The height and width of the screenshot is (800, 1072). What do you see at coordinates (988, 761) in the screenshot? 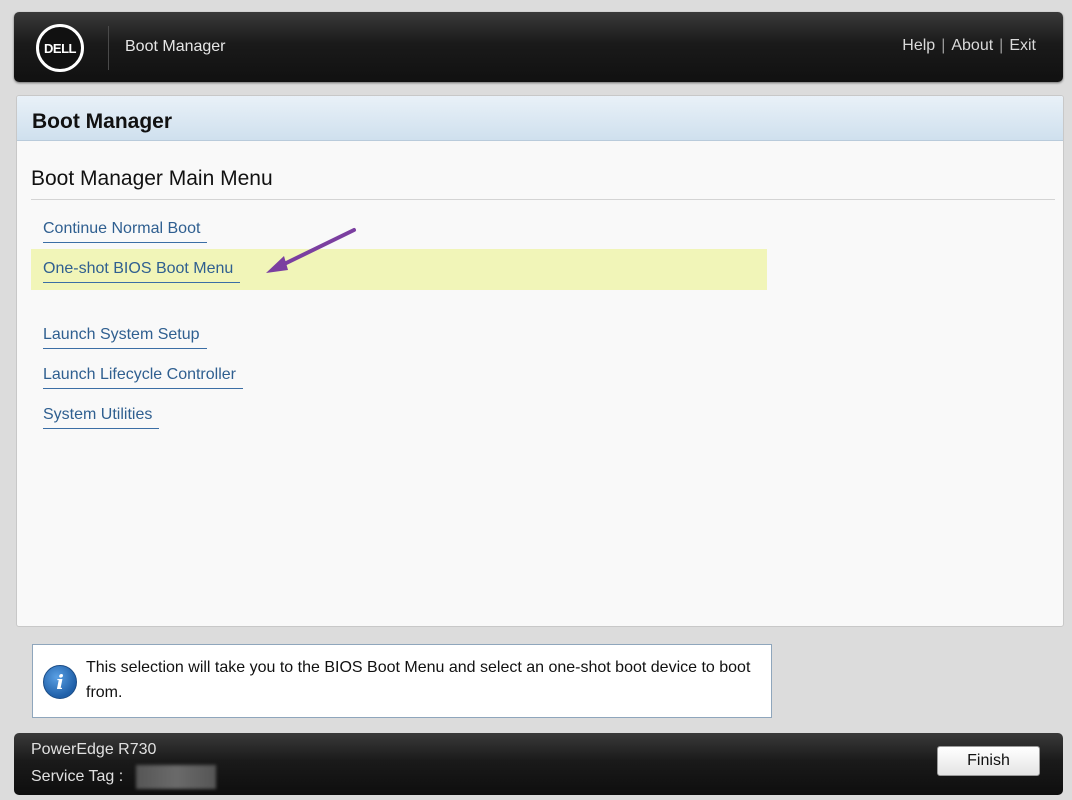
I see `finish-button: Finish` at bounding box center [988, 761].